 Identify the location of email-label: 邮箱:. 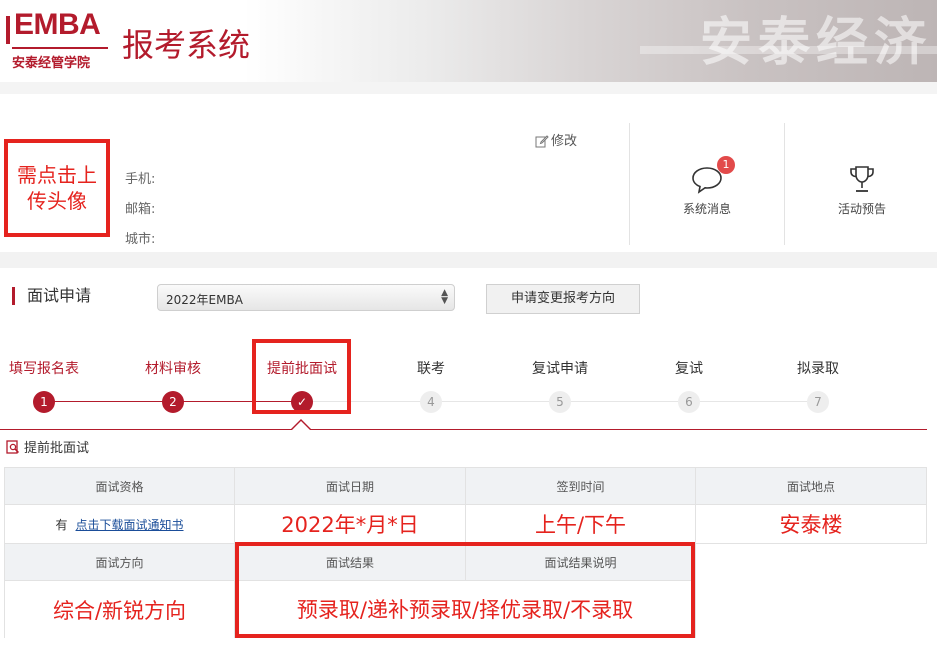
(140, 209).